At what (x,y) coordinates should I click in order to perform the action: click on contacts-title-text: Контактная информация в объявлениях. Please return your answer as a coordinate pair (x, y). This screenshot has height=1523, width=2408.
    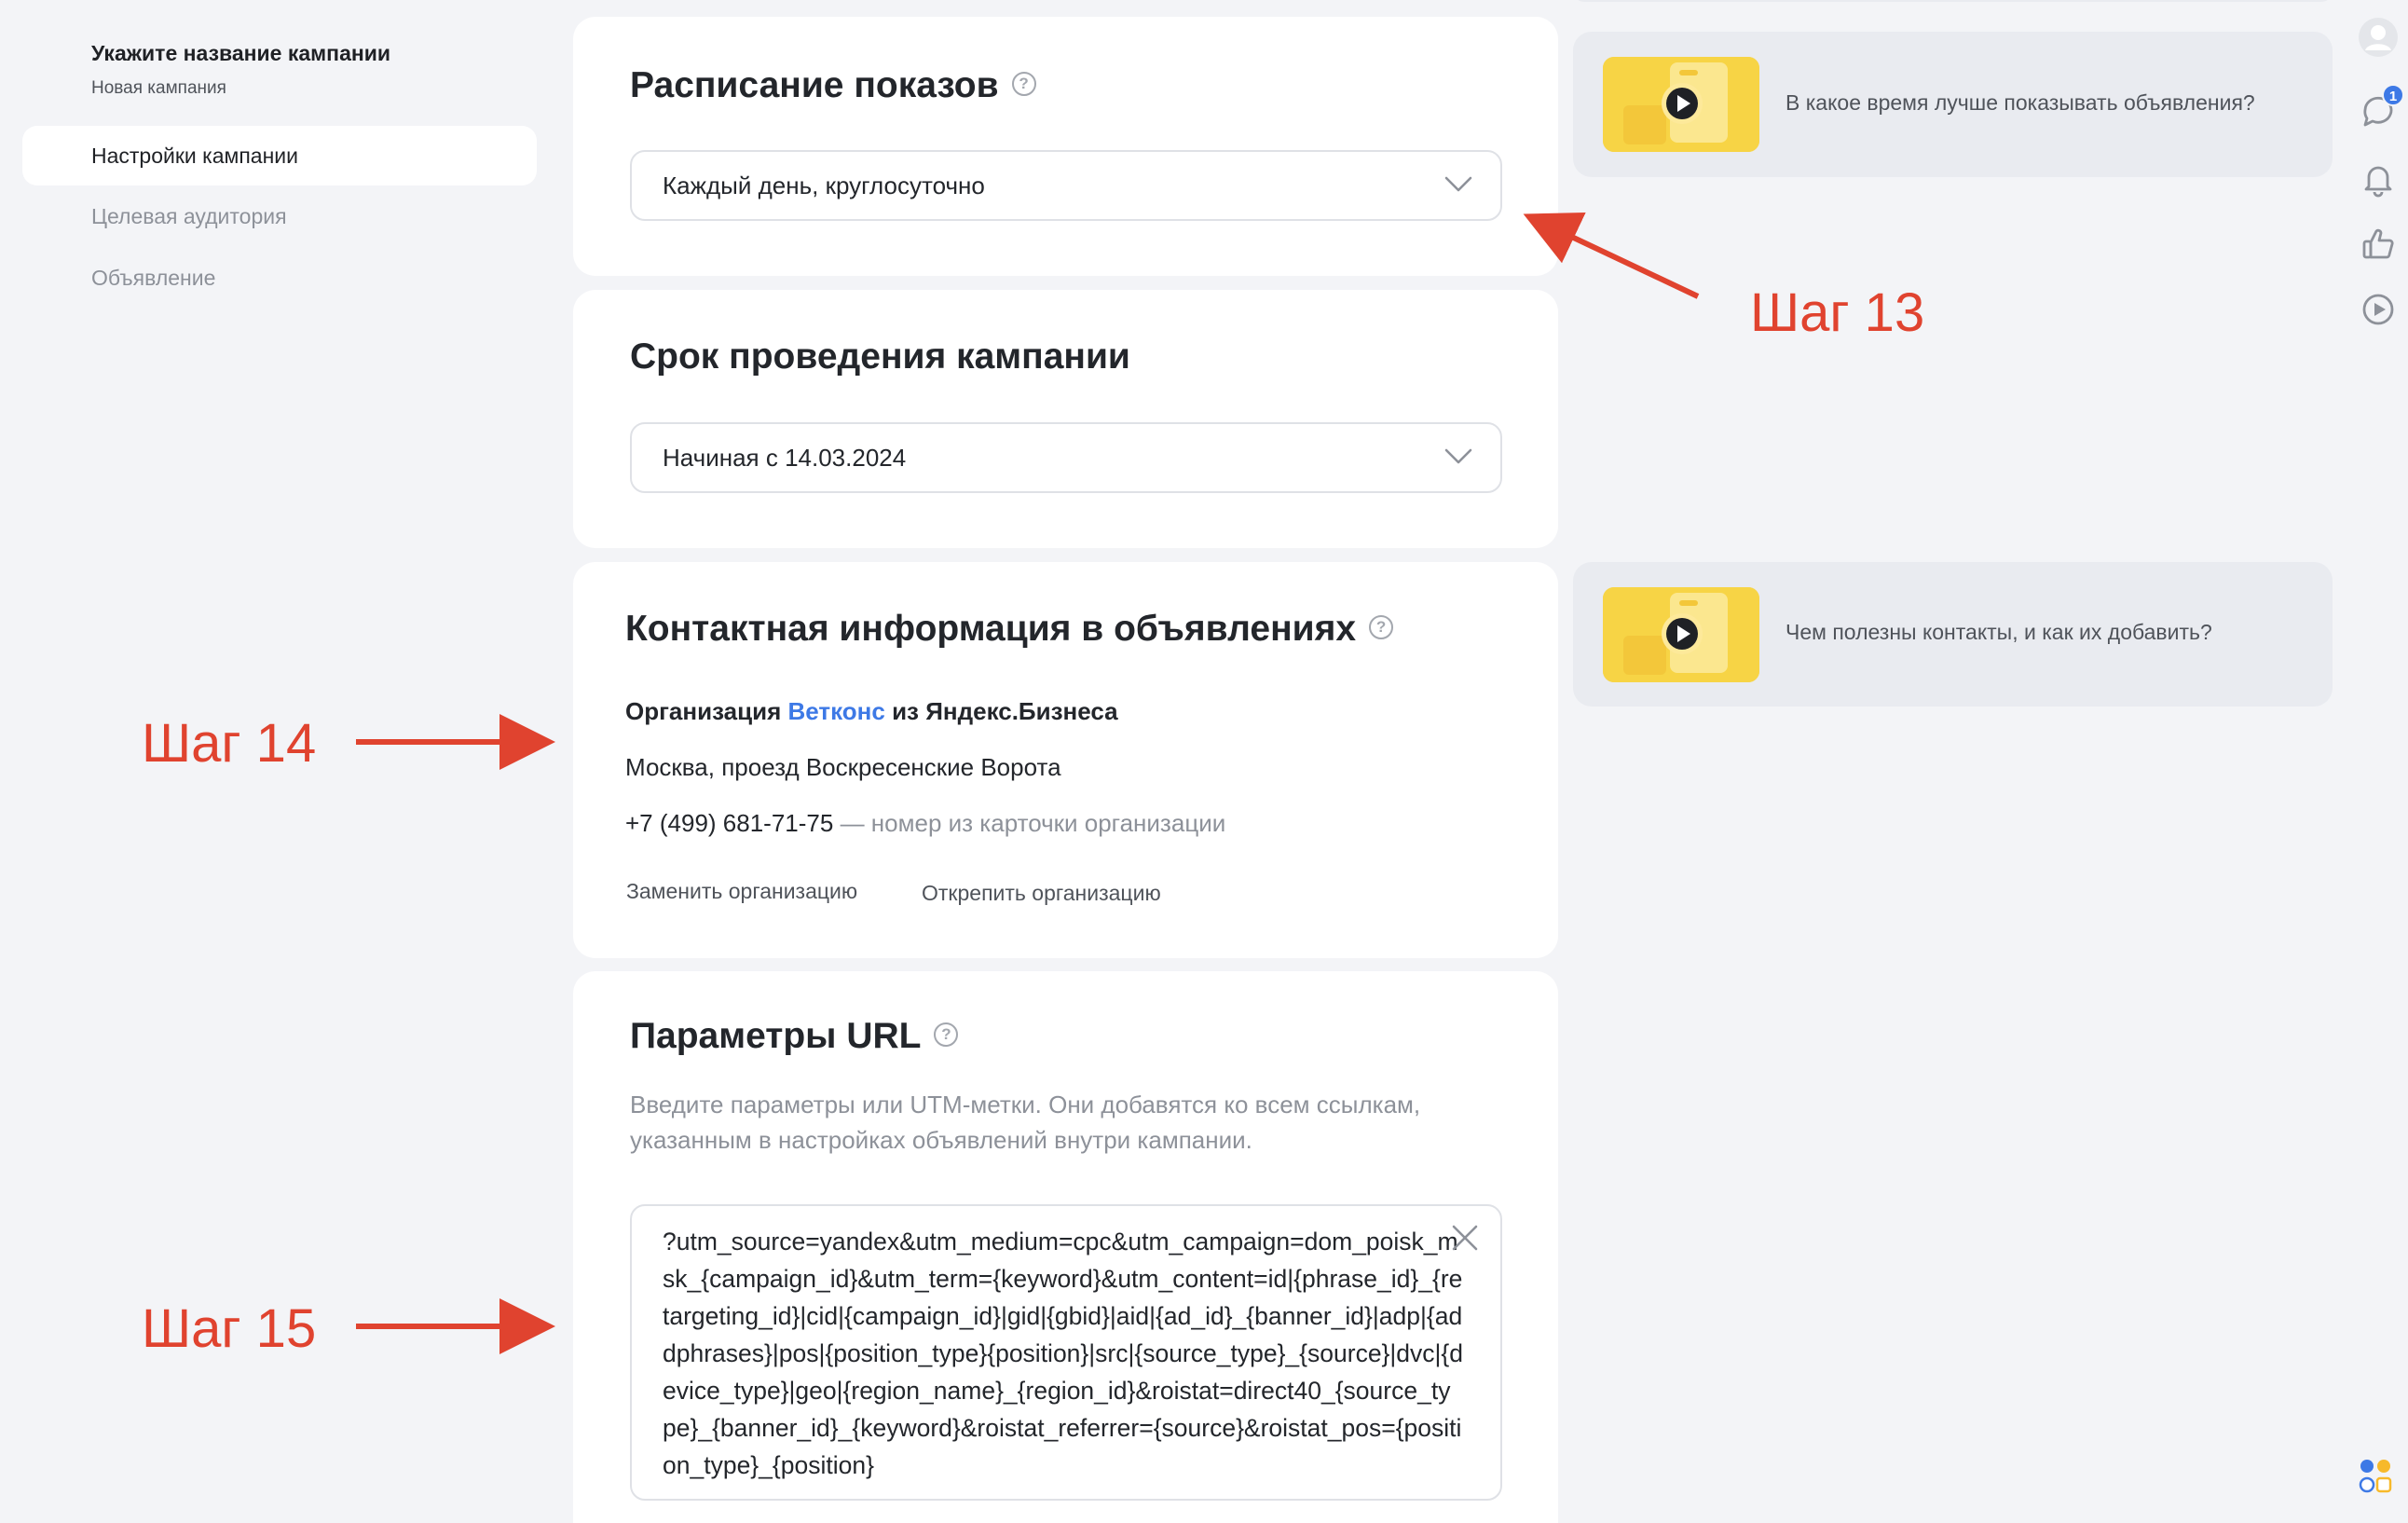
    Looking at the image, I should click on (991, 629).